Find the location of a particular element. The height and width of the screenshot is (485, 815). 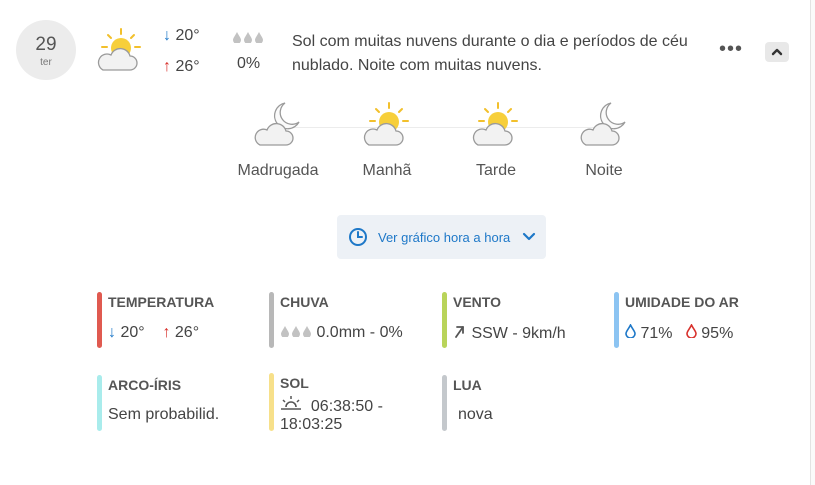

stat-sun-line1: 06:38:50 - is located at coordinates (331, 405).